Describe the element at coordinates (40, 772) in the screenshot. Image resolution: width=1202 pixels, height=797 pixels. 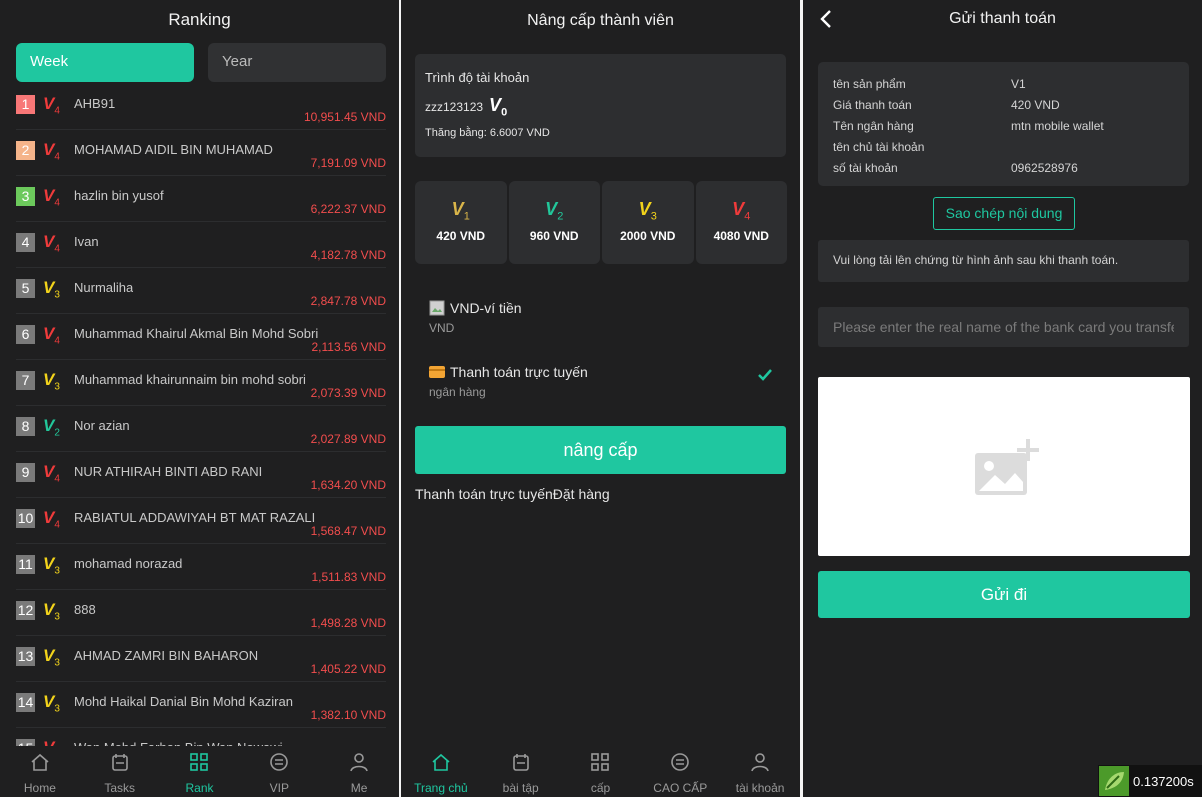
I see `nav-item-home: Home` at that location.